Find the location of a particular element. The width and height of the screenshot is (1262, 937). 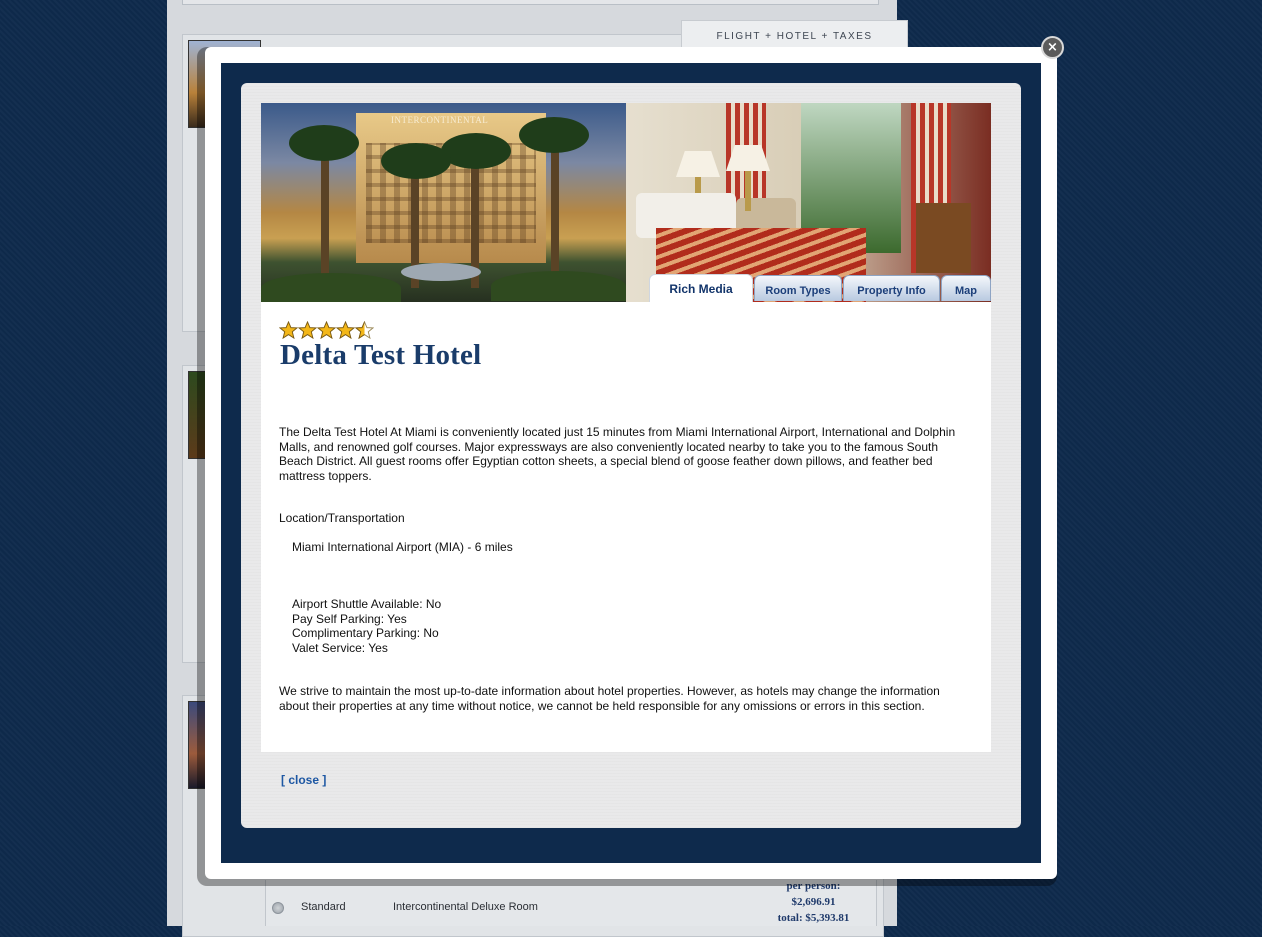

lamp-shade is located at coordinates (698, 164).